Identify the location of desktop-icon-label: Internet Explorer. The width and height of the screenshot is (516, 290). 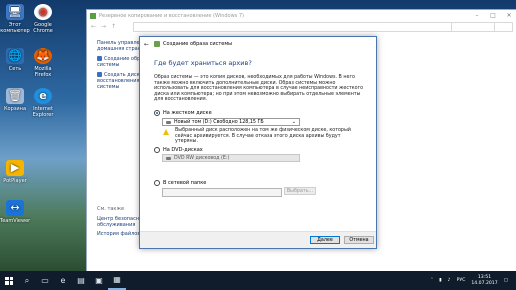
(43, 112).